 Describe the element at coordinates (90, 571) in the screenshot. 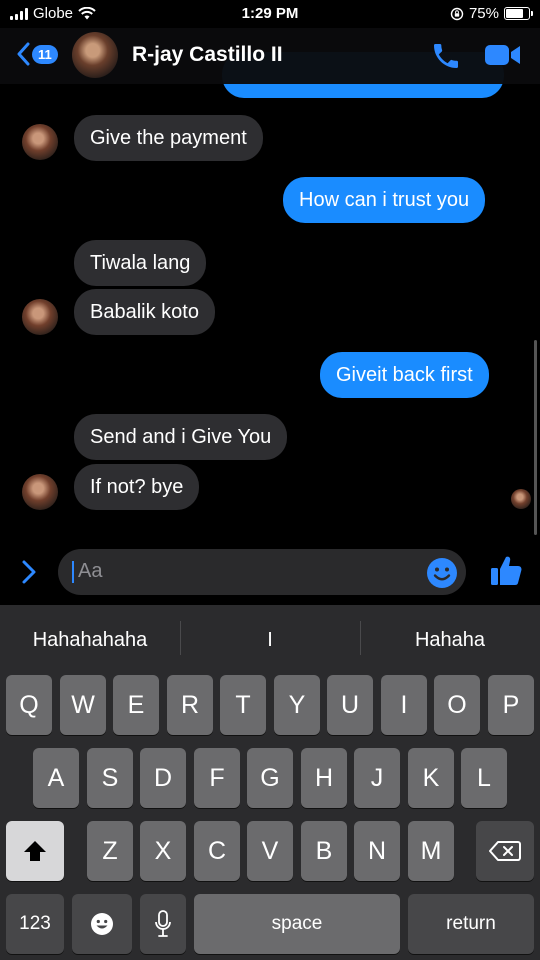

I see `message-input-placeholder: Aa` at that location.